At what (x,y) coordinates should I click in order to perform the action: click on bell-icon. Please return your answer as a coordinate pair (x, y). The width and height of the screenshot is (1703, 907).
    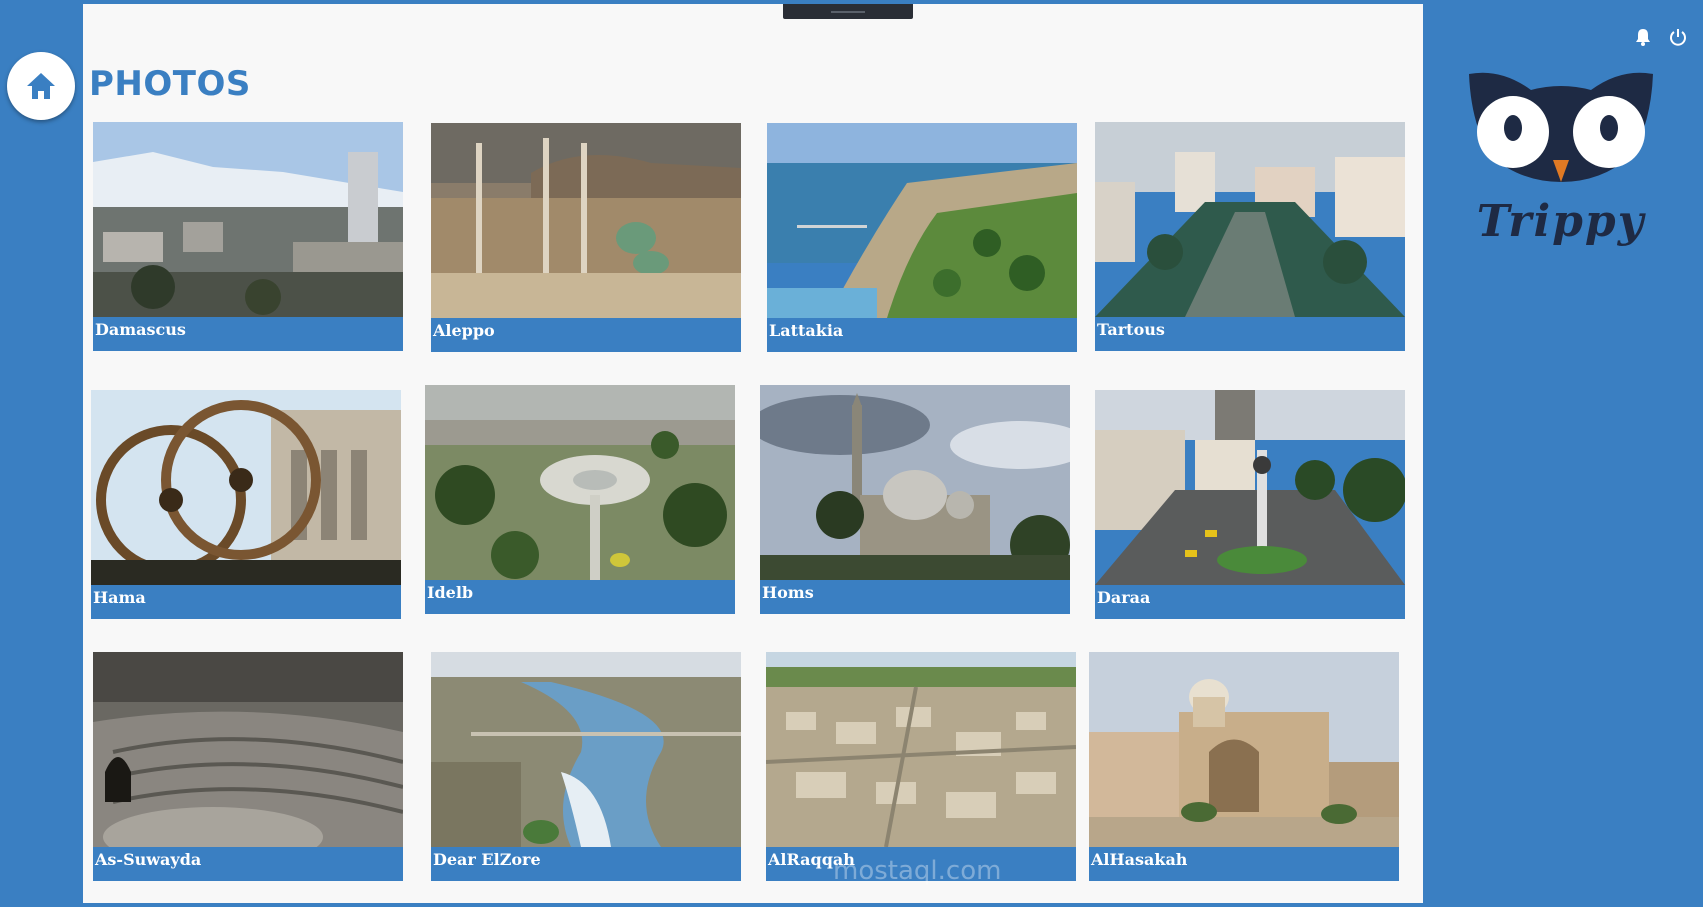
    Looking at the image, I should click on (1643, 37).